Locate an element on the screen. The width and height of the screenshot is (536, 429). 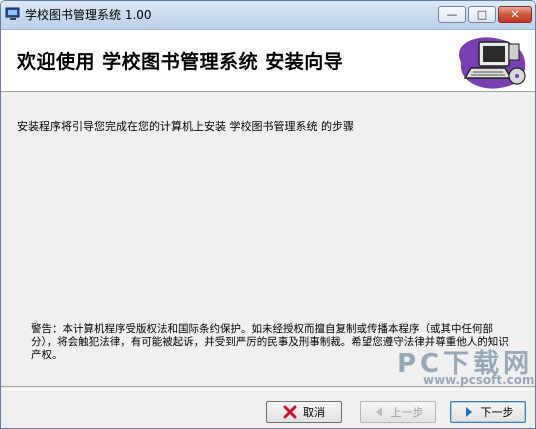
close-icon: ✕ is located at coordinates (515, 14).